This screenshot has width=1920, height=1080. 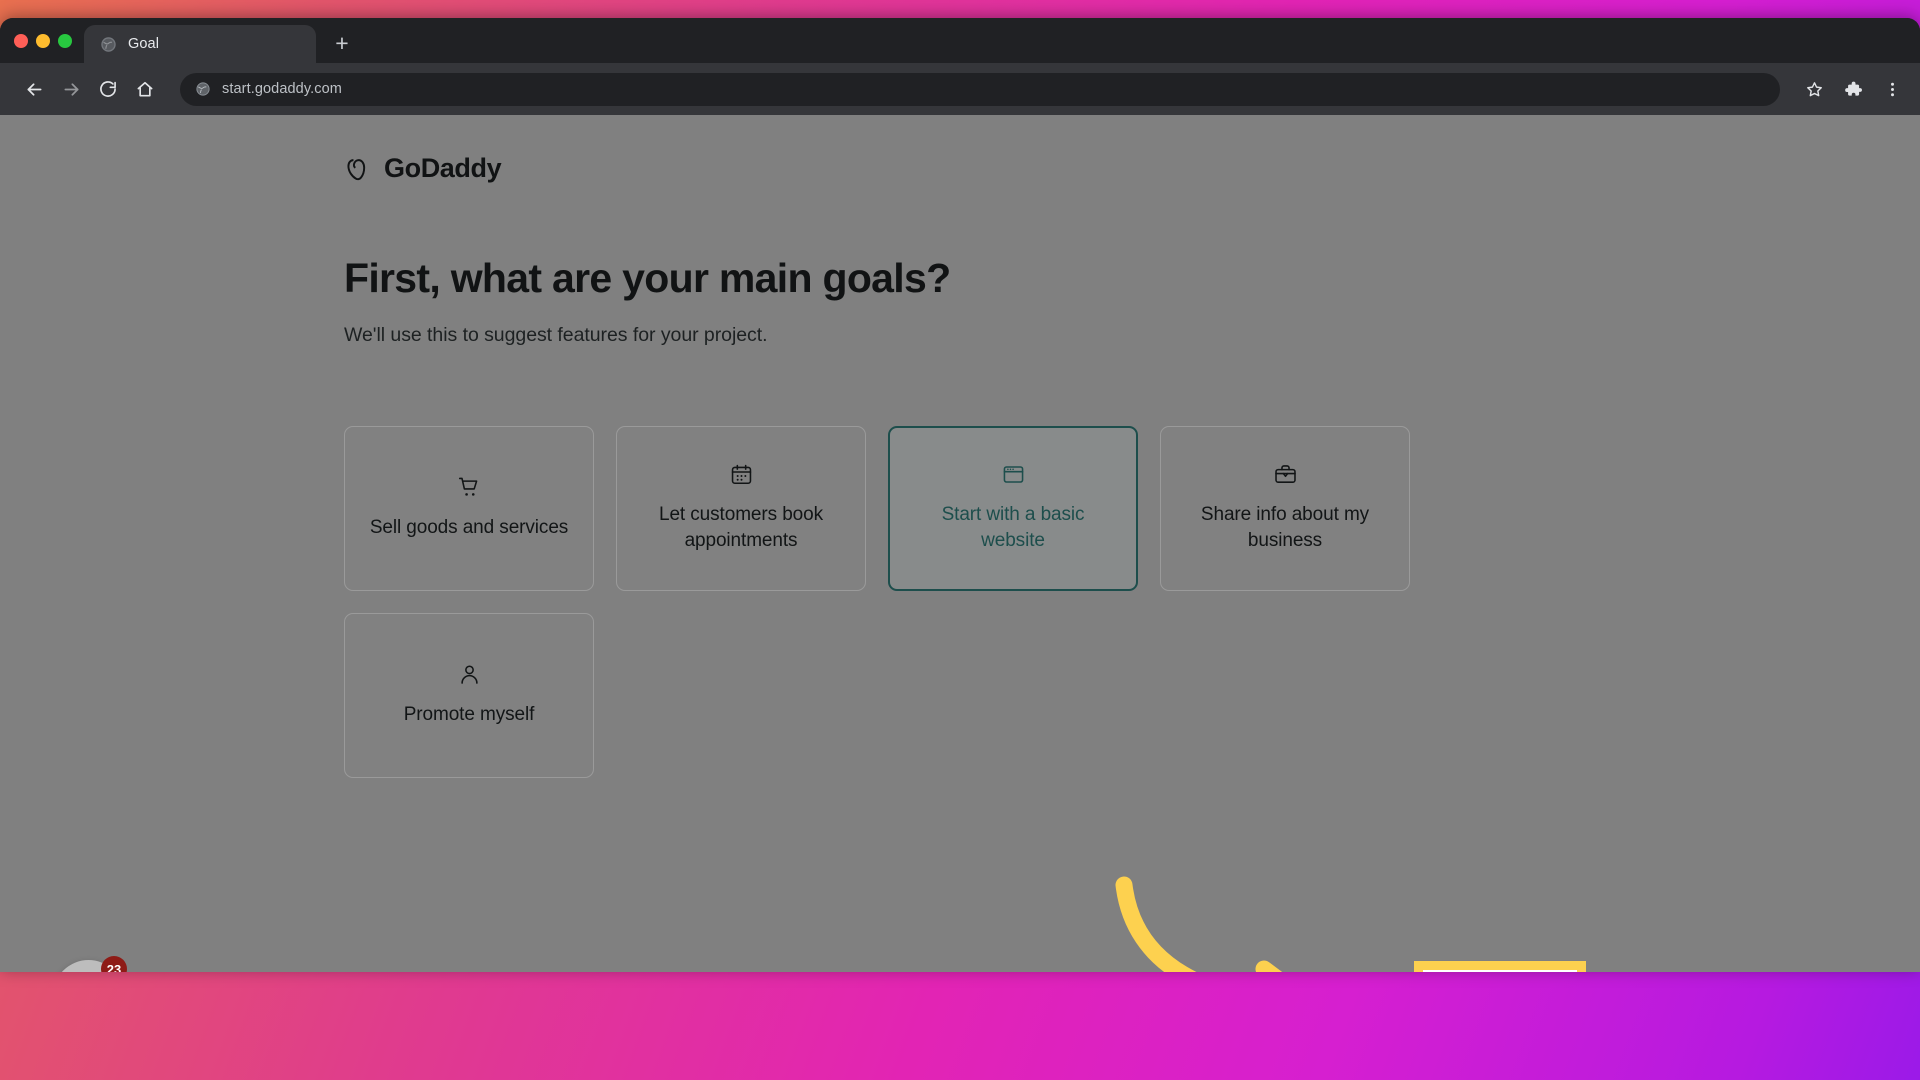 I want to click on reload-icon, so click(x=108, y=89).